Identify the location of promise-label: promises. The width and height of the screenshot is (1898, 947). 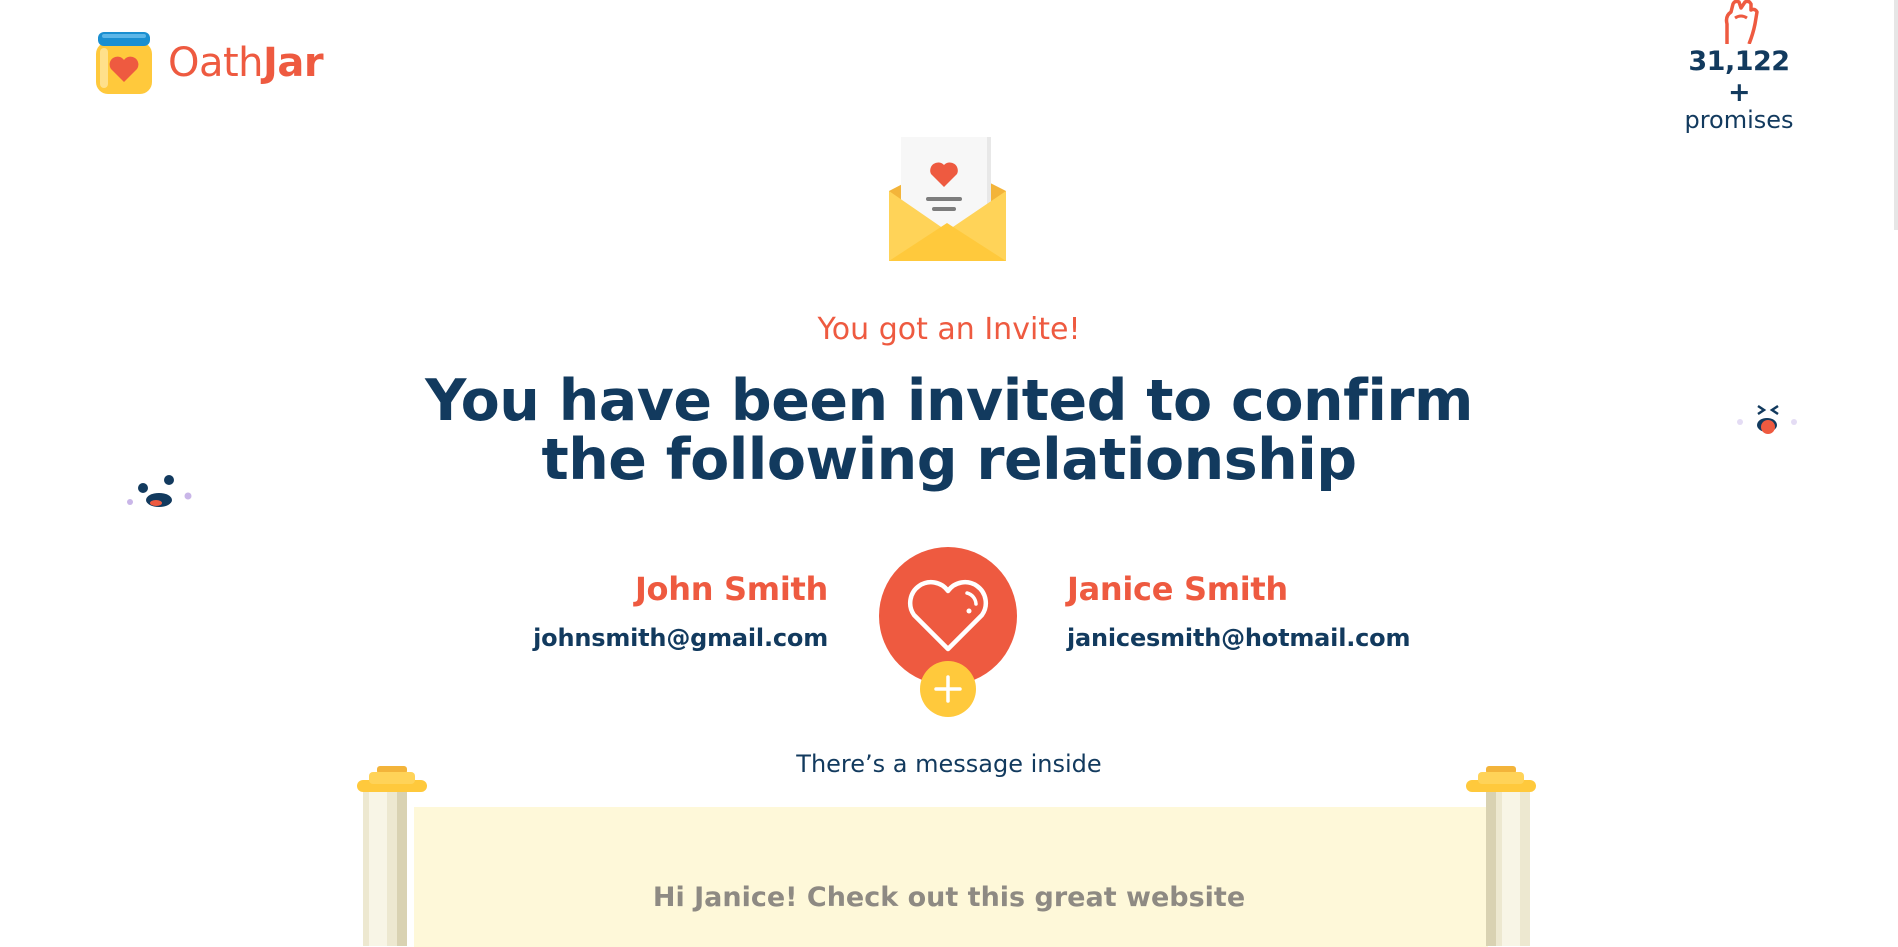
(1739, 120).